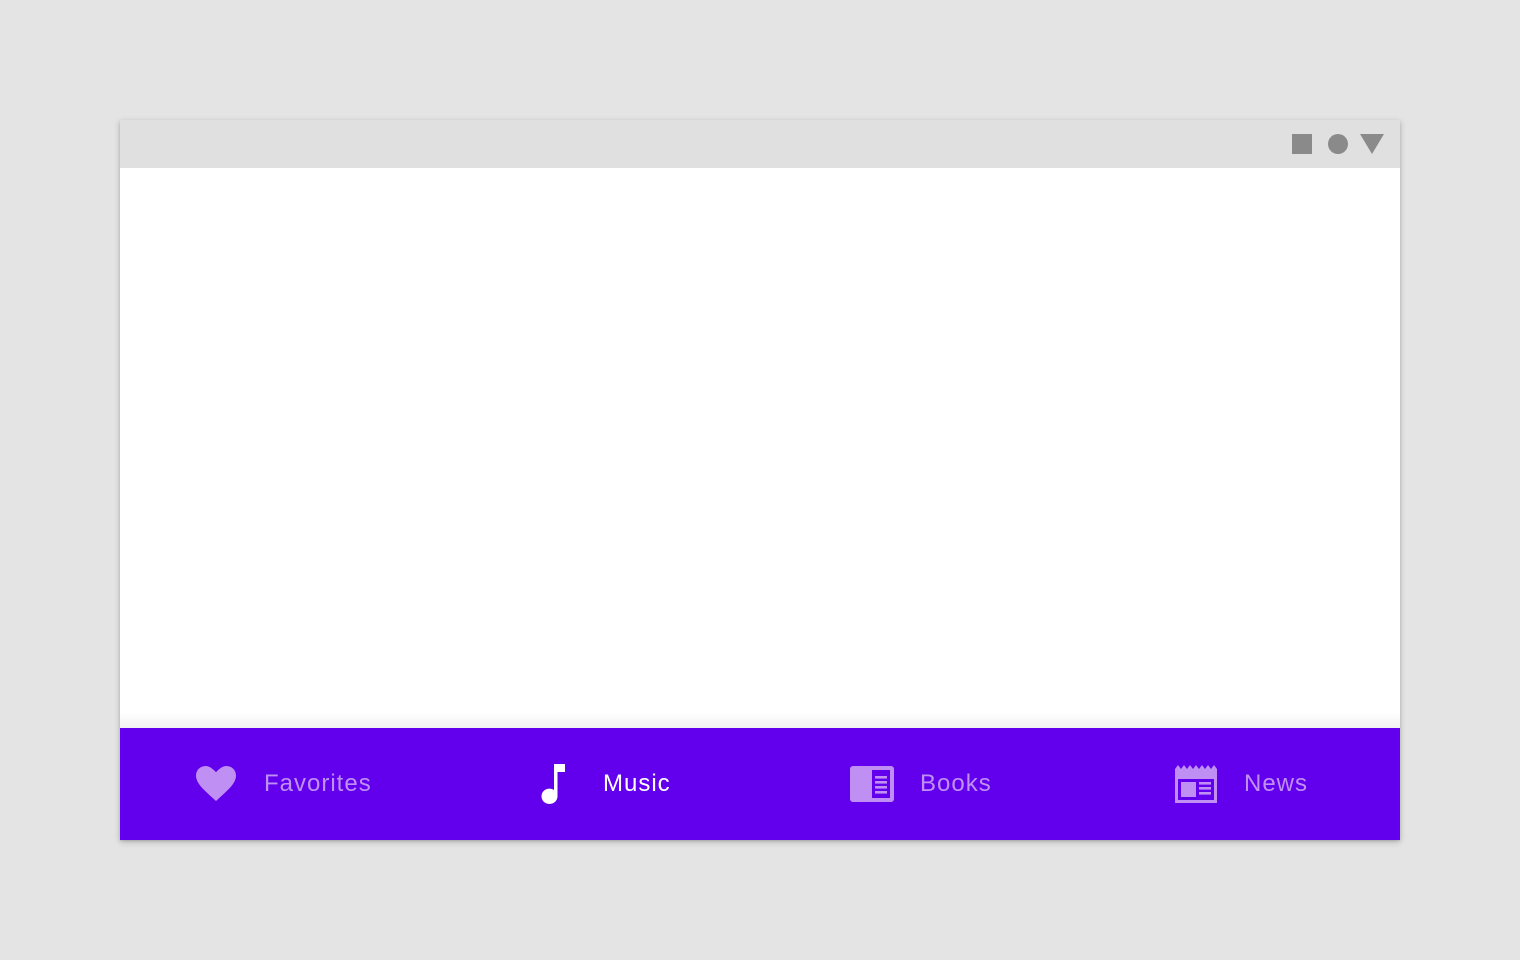 The height and width of the screenshot is (960, 1520). Describe the element at coordinates (956, 783) in the screenshot. I see `nav-label-books: Books` at that location.